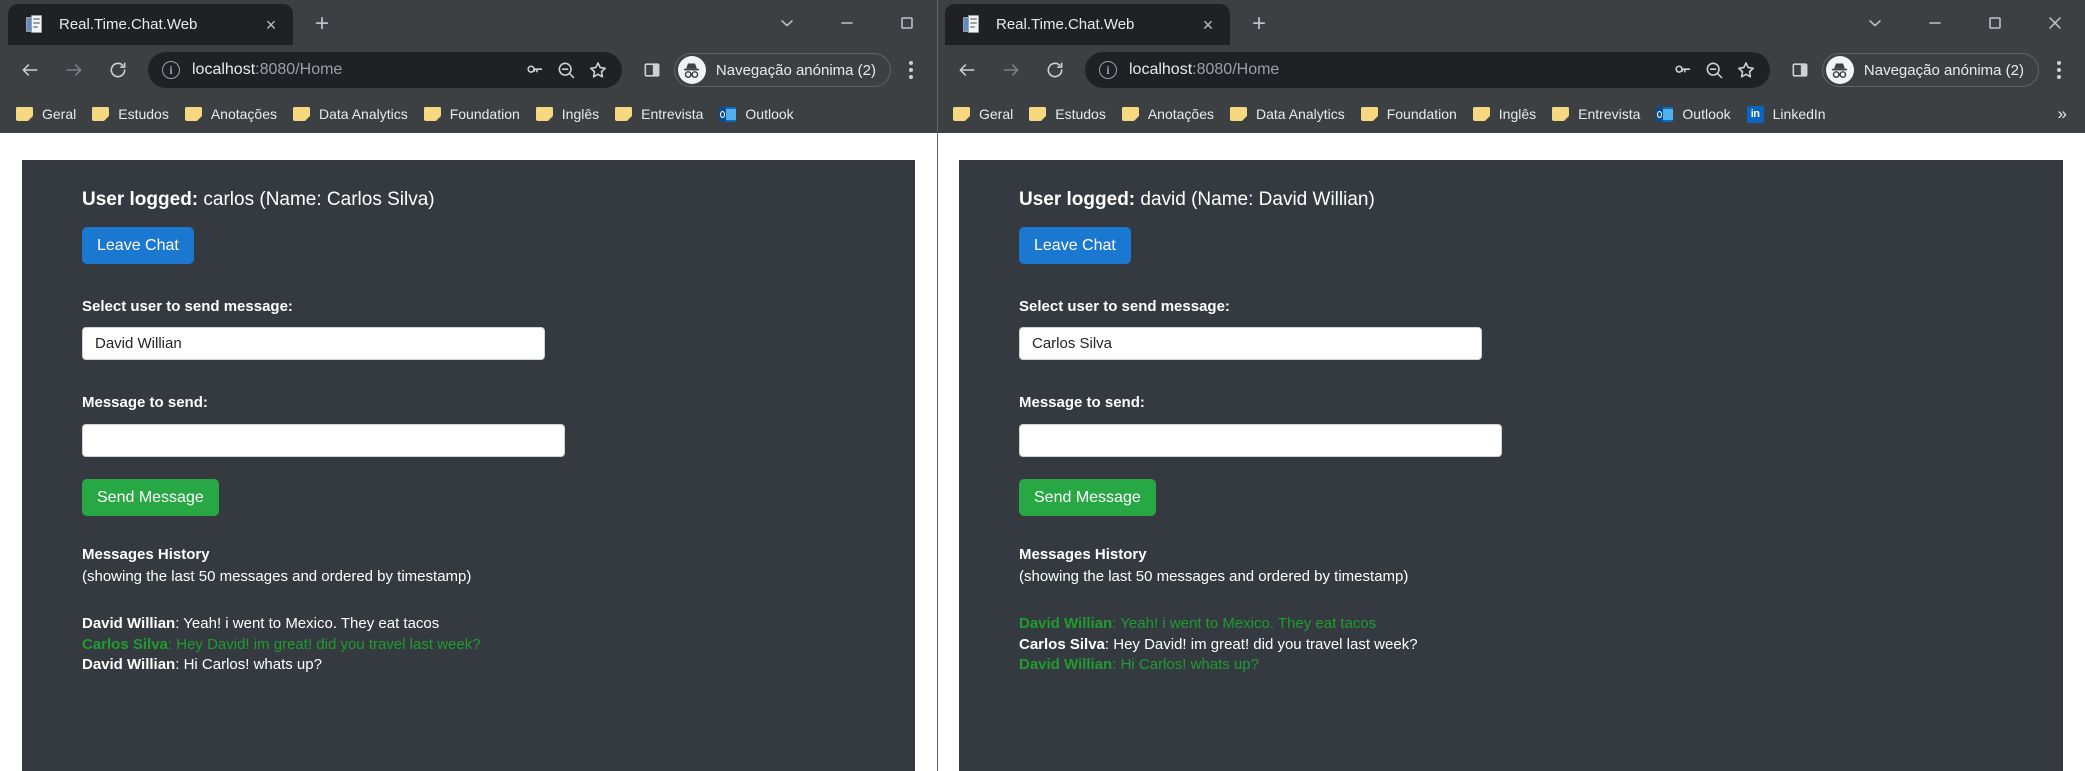 This screenshot has height=771, width=2085. I want to click on message-input-label: Message to send:, so click(145, 403).